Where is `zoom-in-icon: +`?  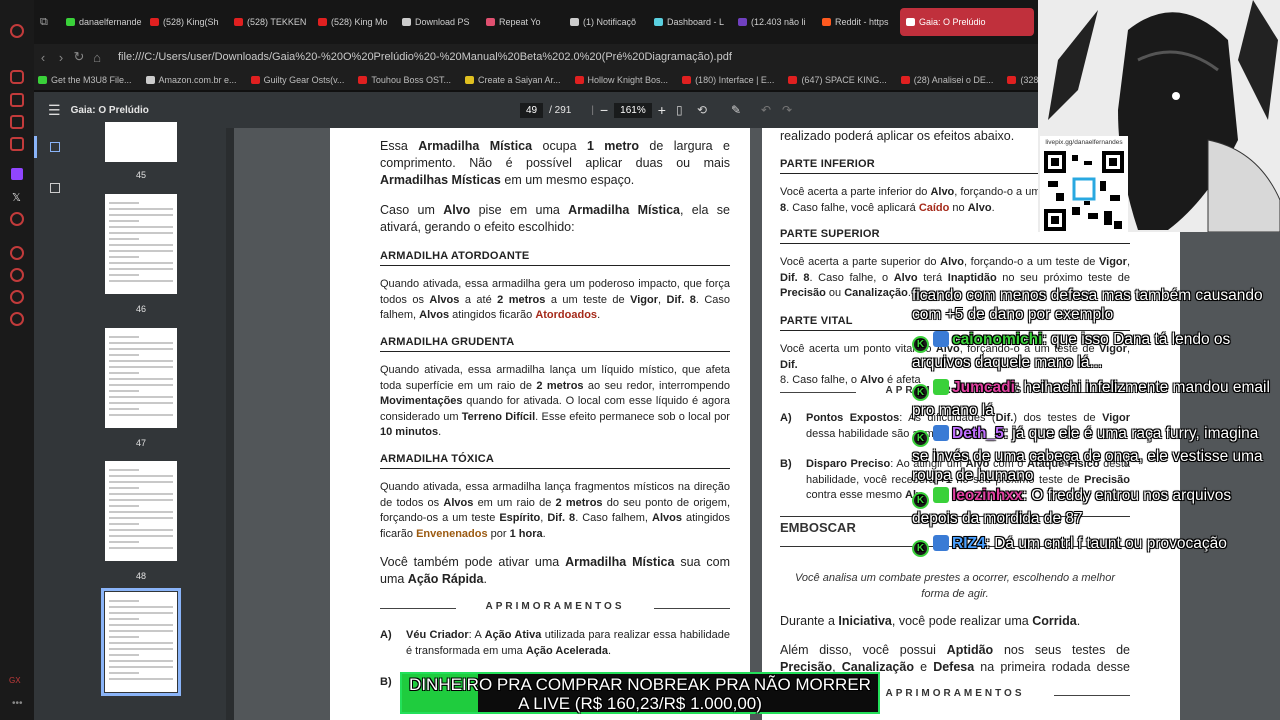
zoom-in-icon: + is located at coordinates (662, 110).